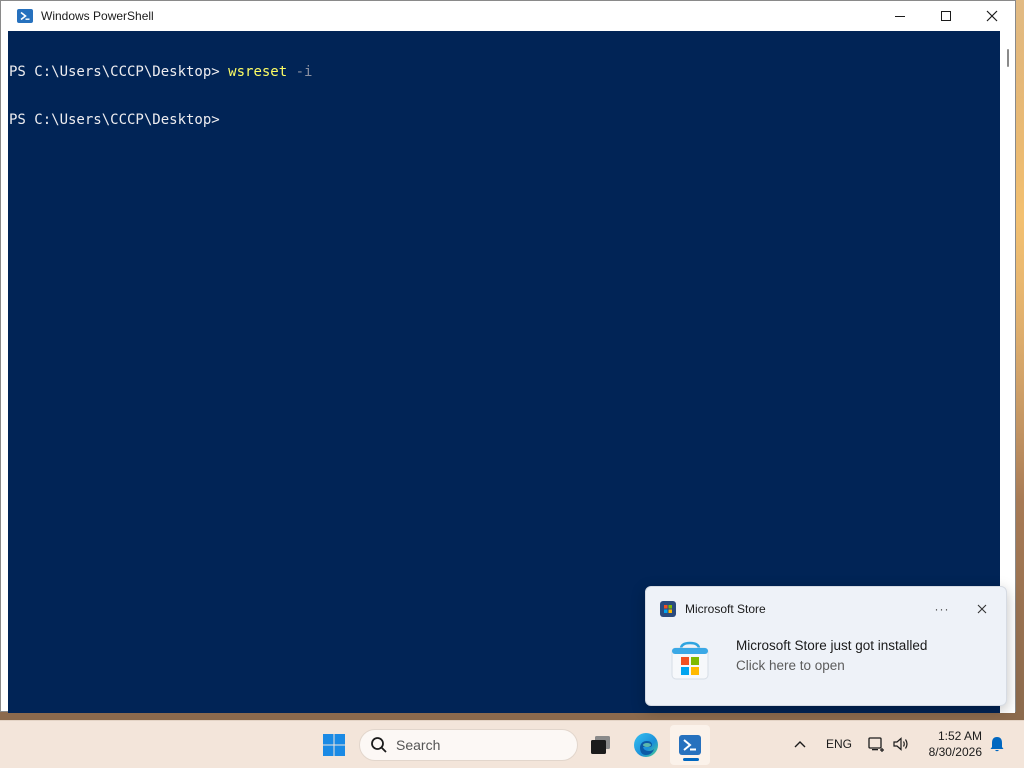 Image resolution: width=1024 pixels, height=768 pixels. I want to click on toast-header: Microsoft Store, so click(713, 609).